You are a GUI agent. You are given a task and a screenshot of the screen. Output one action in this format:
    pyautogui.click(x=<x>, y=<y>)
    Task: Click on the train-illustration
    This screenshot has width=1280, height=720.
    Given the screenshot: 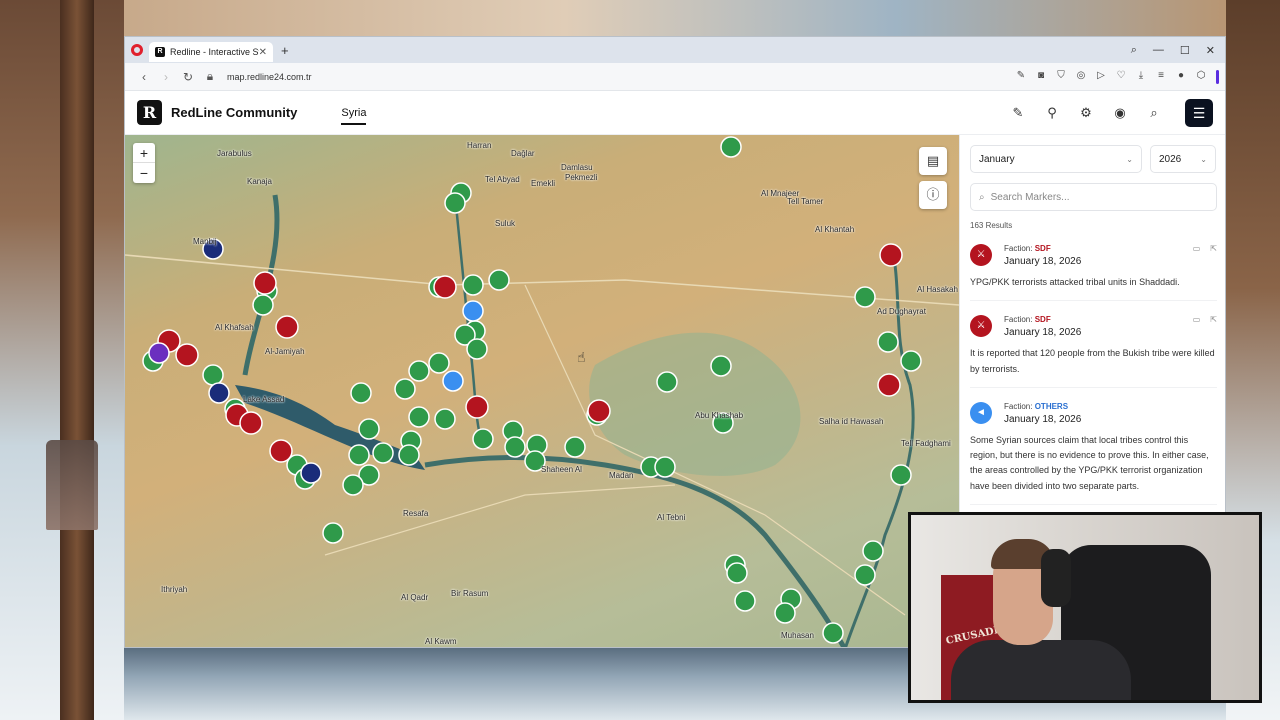 What is the action you would take?
    pyautogui.click(x=72, y=485)
    